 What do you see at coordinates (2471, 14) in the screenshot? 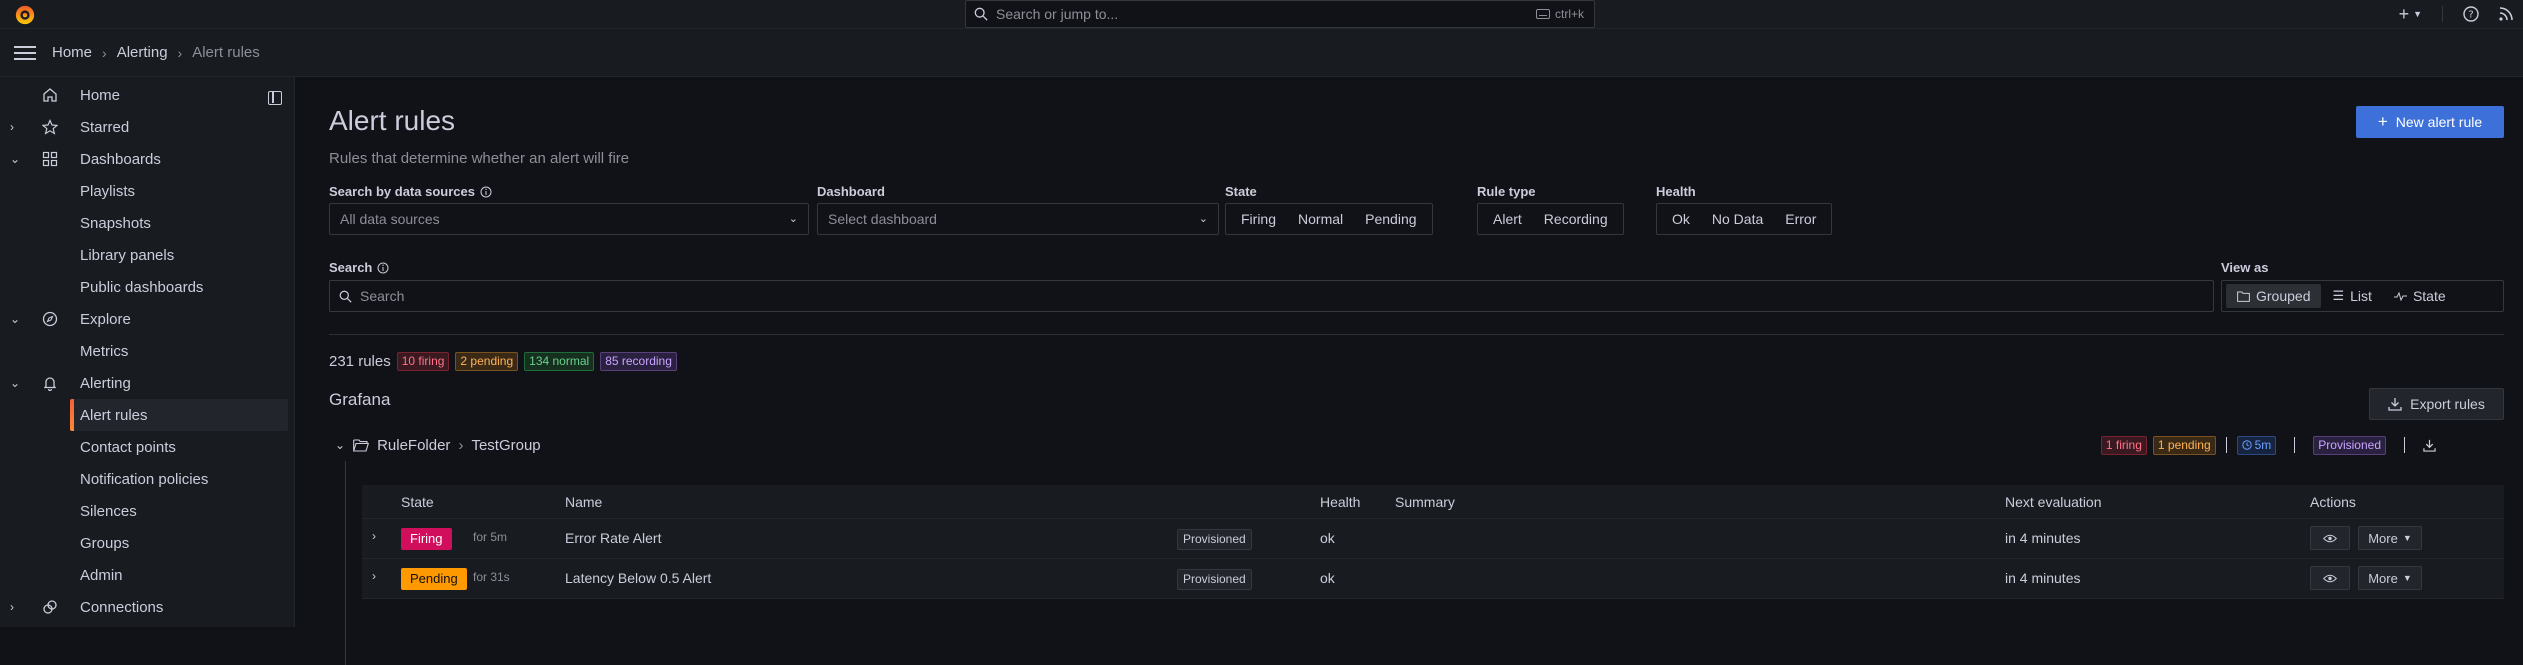
I see `help-icon: ?` at bounding box center [2471, 14].